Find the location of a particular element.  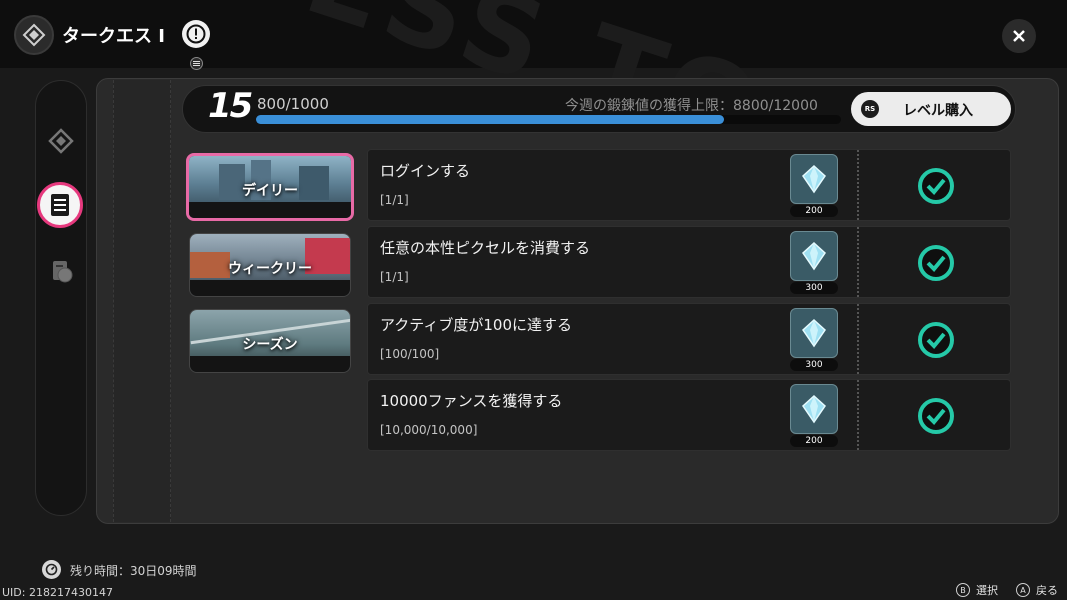

hint-select-label: 選択 is located at coordinates (987, 590).